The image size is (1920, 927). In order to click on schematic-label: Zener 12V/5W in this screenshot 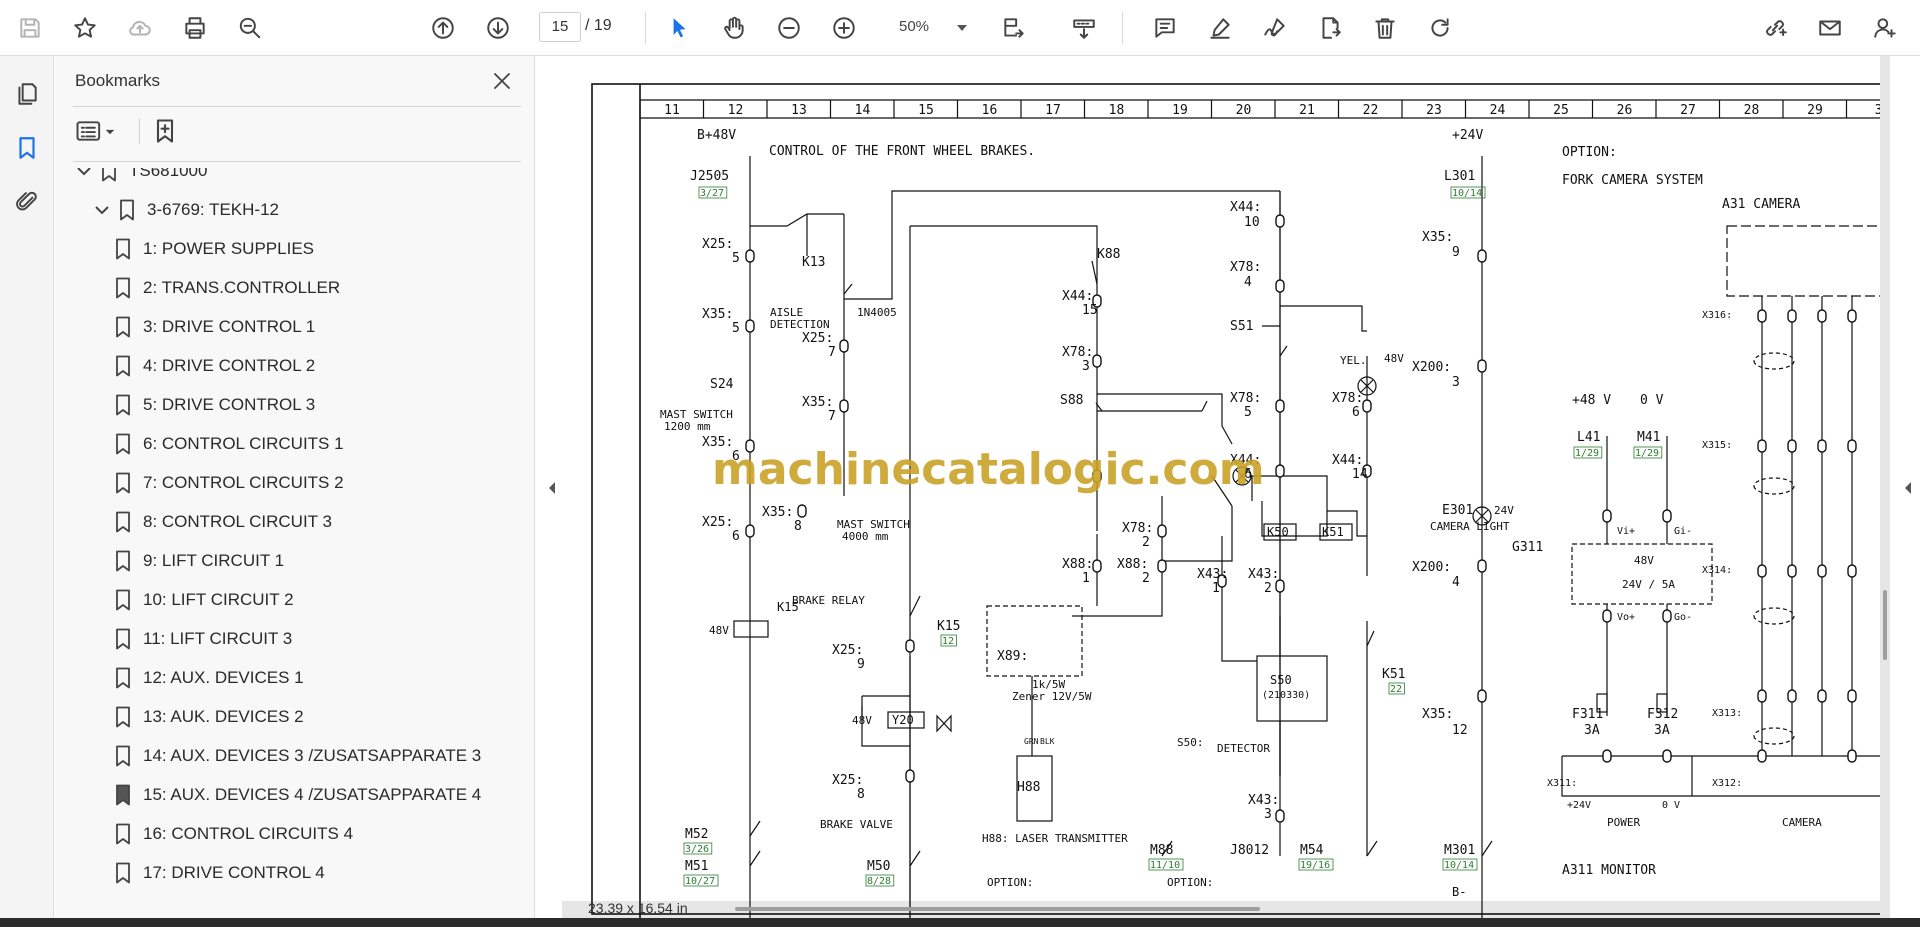, I will do `click(1052, 696)`.